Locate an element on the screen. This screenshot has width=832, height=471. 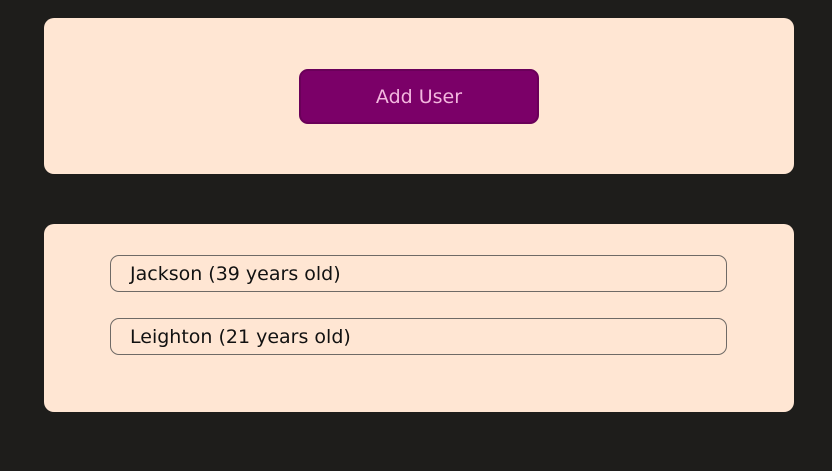
list-item: Jackson (39 years old) is located at coordinates (418, 273).